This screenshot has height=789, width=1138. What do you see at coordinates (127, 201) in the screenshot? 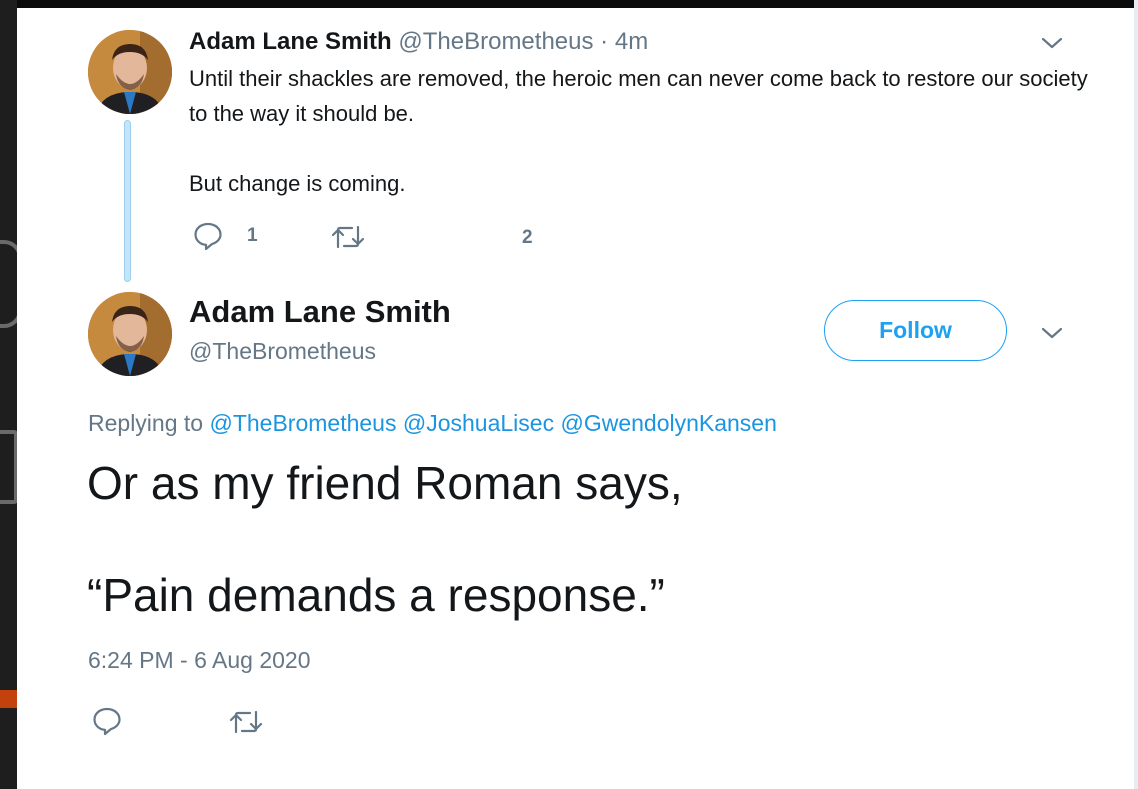
I see `thread-connector-line` at bounding box center [127, 201].